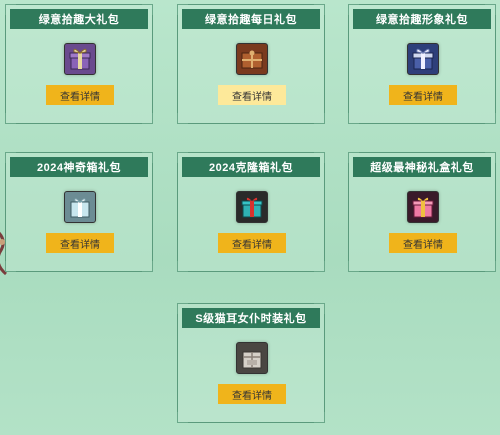 The image size is (500, 435). What do you see at coordinates (251, 167) in the screenshot?
I see `gift-card-title: 2024克隆箱礼包` at bounding box center [251, 167].